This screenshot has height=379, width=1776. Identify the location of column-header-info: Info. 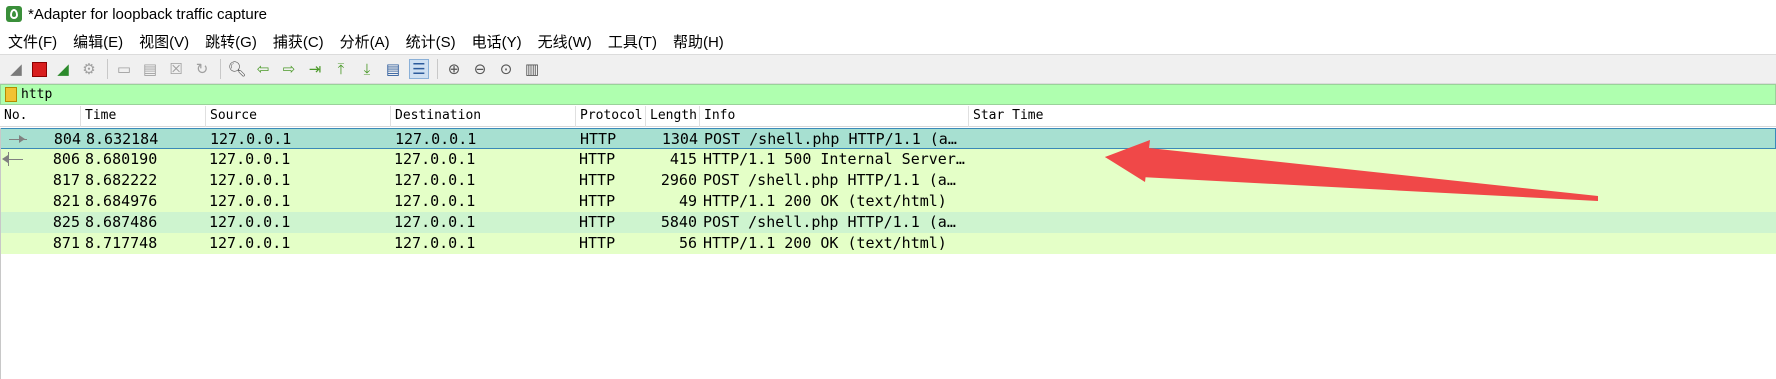
(834, 116).